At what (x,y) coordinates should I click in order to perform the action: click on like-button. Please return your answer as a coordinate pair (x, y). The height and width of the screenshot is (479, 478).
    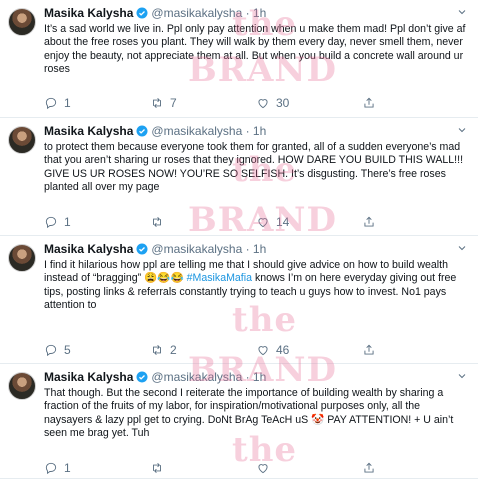
    Looking at the image, I should click on (266, 468).